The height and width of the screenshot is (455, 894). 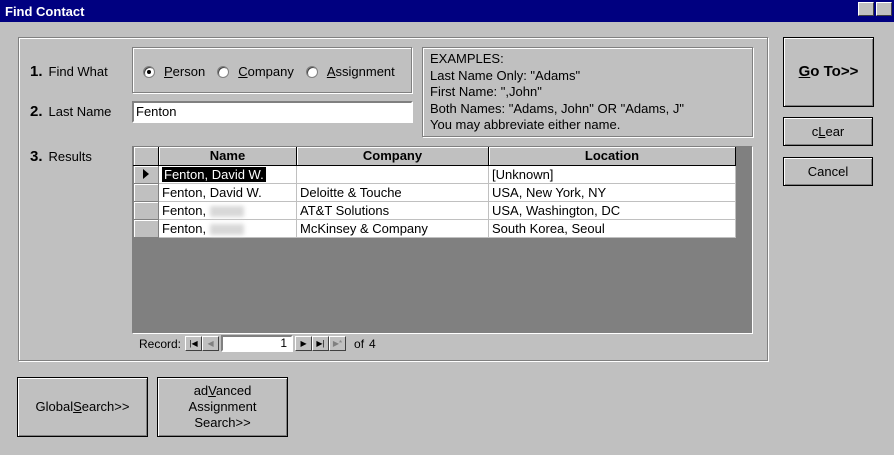 What do you see at coordinates (243, 71) in the screenshot?
I see `radio-company-key: C` at bounding box center [243, 71].